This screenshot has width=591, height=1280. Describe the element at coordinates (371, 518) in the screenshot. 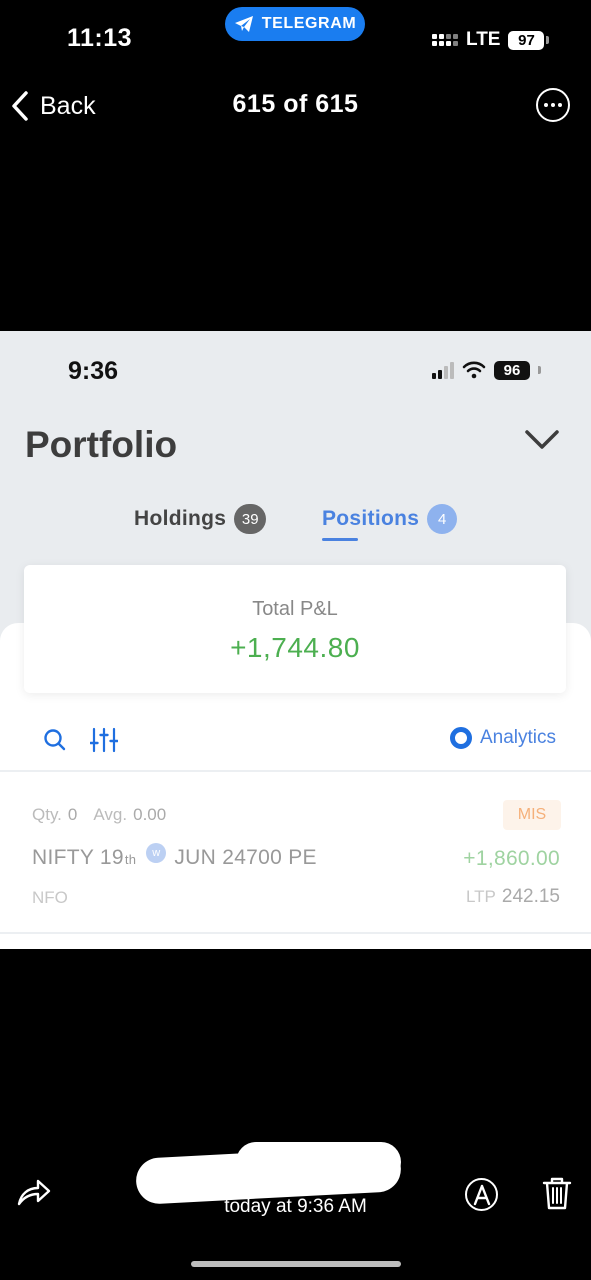

I see `tab-label: Positions` at that location.